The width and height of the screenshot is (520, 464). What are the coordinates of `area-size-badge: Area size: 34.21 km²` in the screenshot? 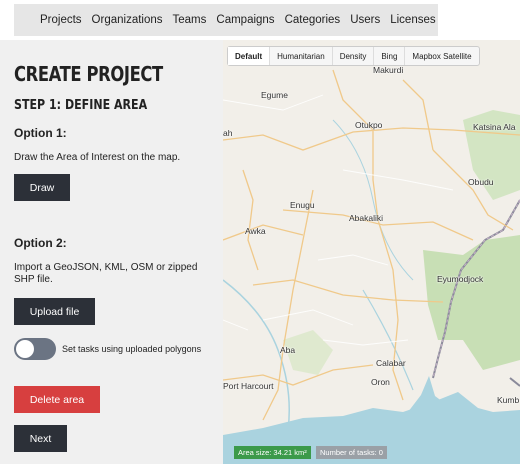 It's located at (272, 452).